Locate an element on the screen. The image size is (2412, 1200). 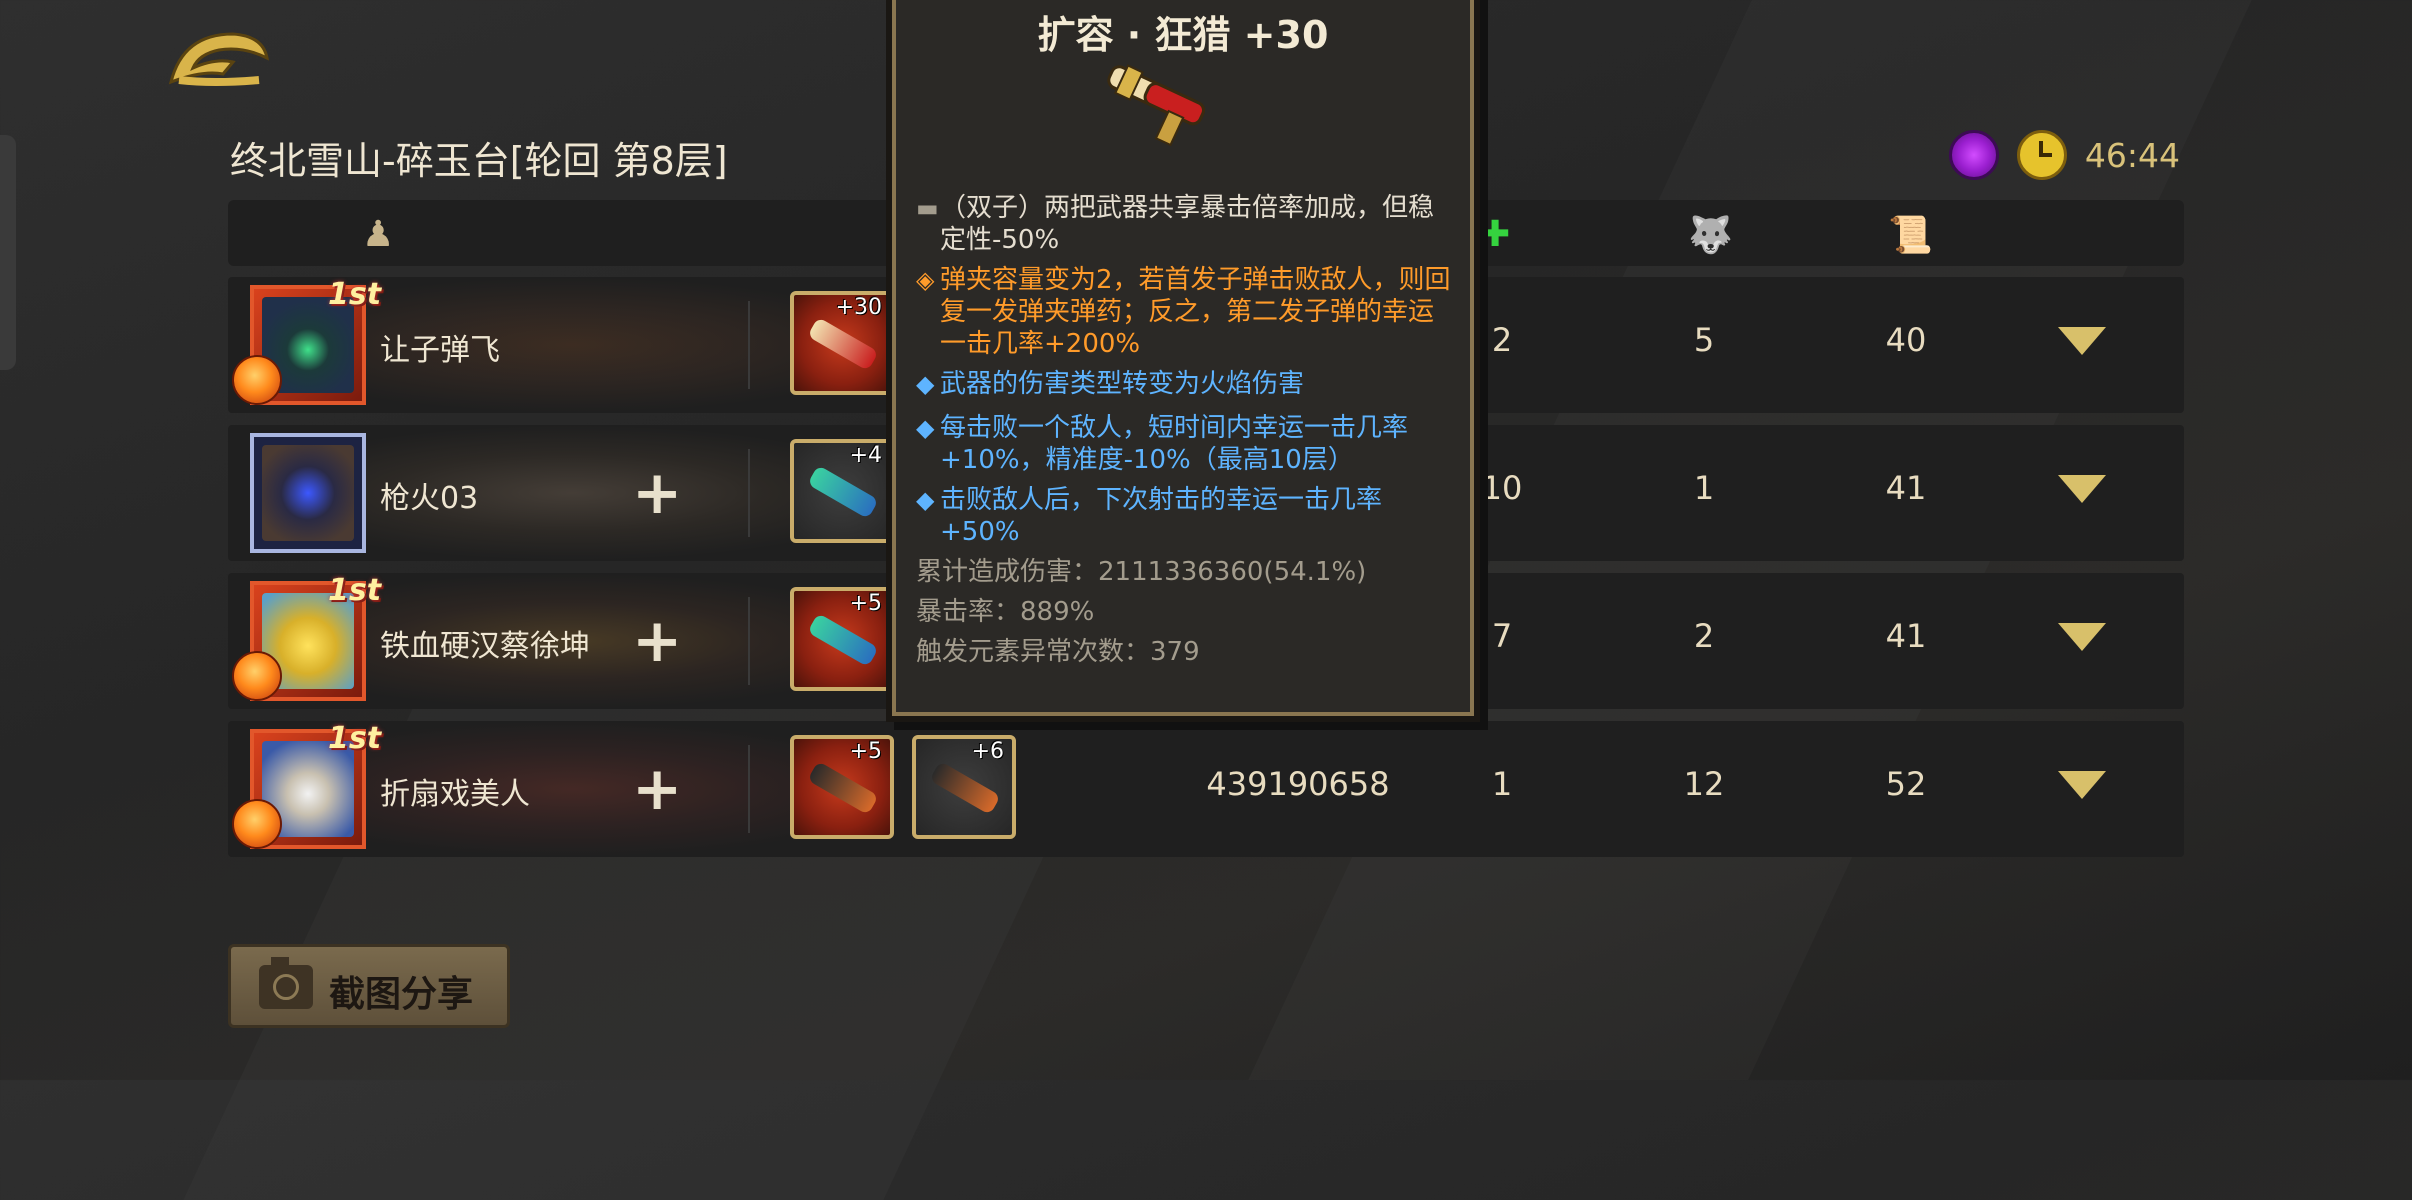
weapon-level: +30 is located at coordinates (858, 307).